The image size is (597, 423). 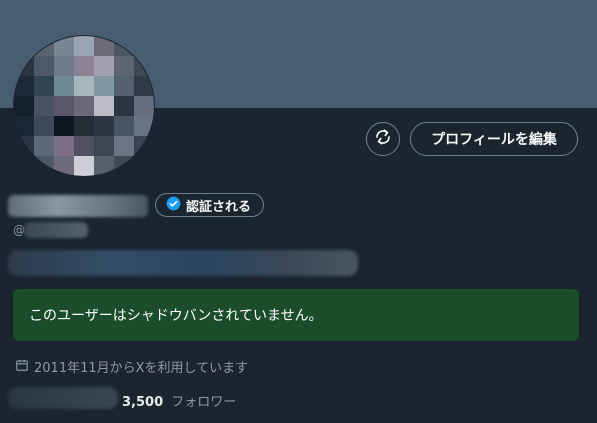 What do you see at coordinates (78, 206) in the screenshot?
I see `display-name-redacted` at bounding box center [78, 206].